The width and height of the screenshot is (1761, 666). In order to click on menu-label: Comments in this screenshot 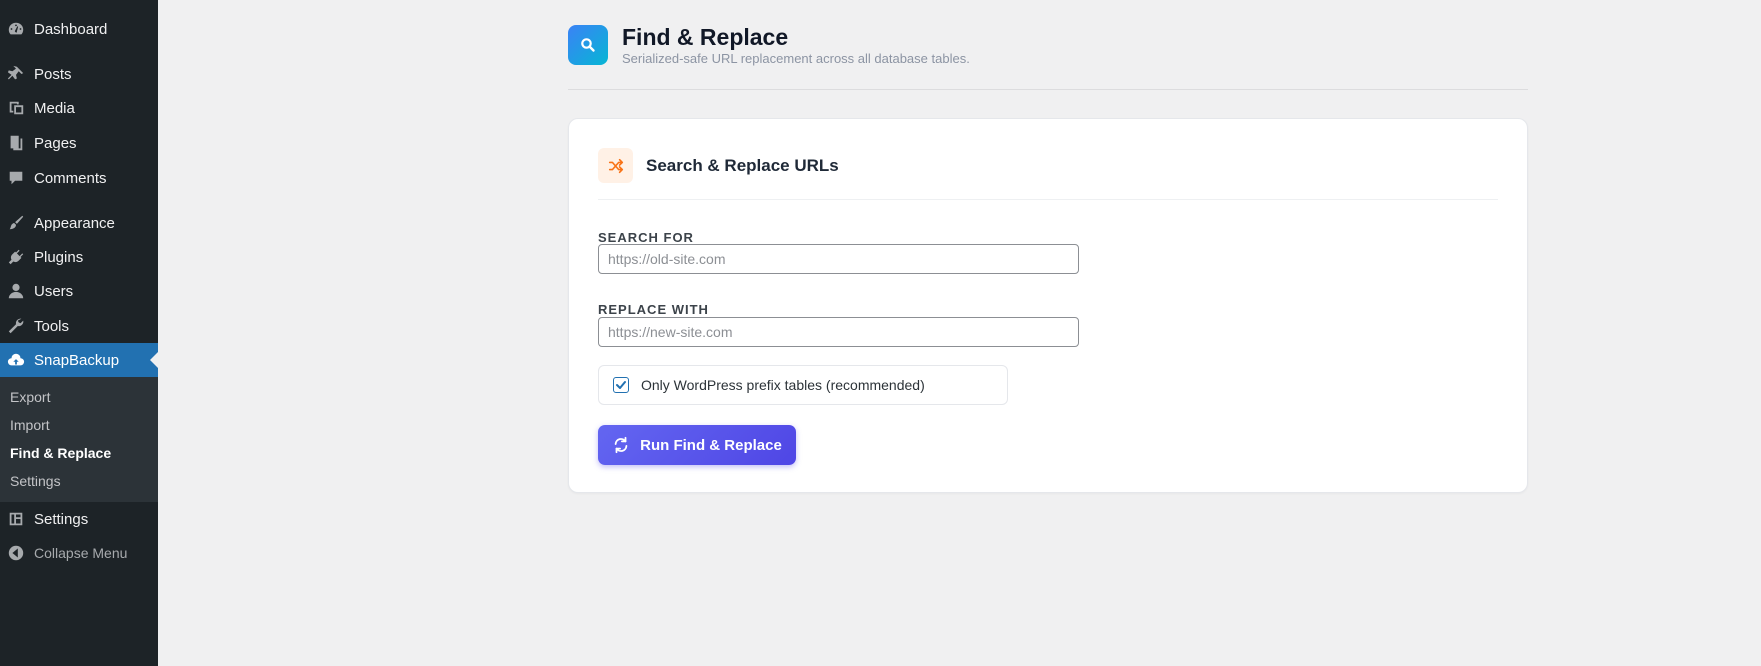, I will do `click(70, 178)`.